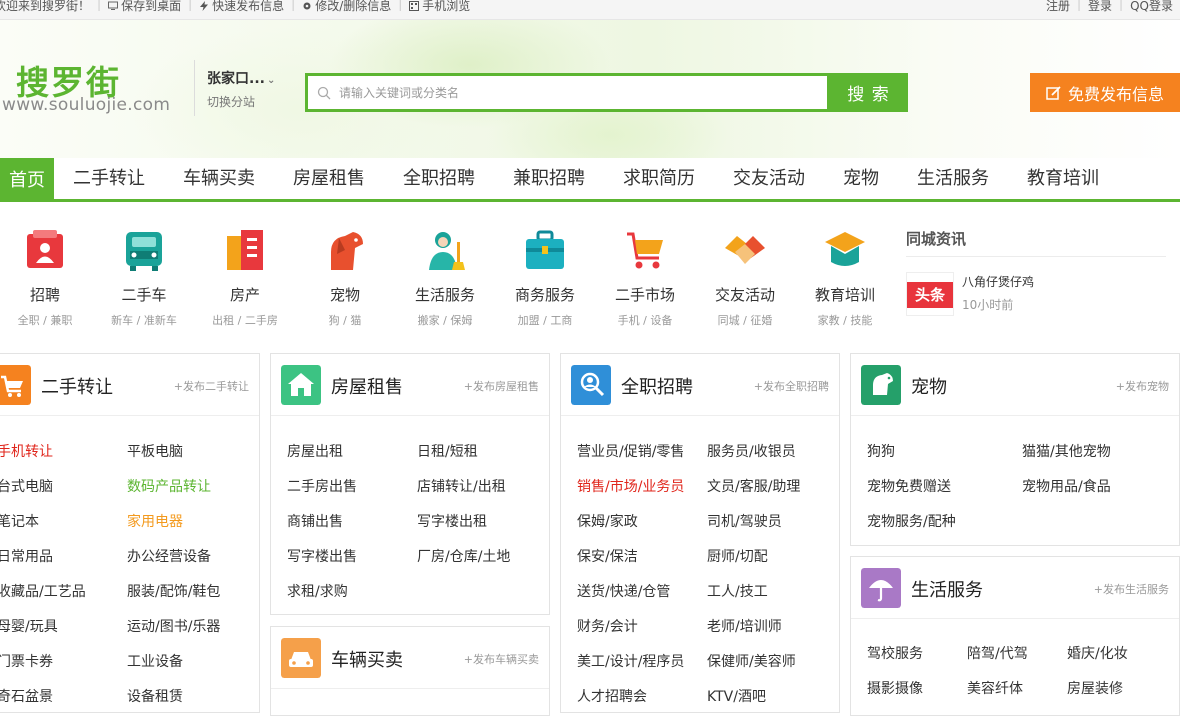 Image resolution: width=1180 pixels, height=716 pixels. What do you see at coordinates (744, 626) in the screenshot?
I see `link-item: 老师/培训师` at bounding box center [744, 626].